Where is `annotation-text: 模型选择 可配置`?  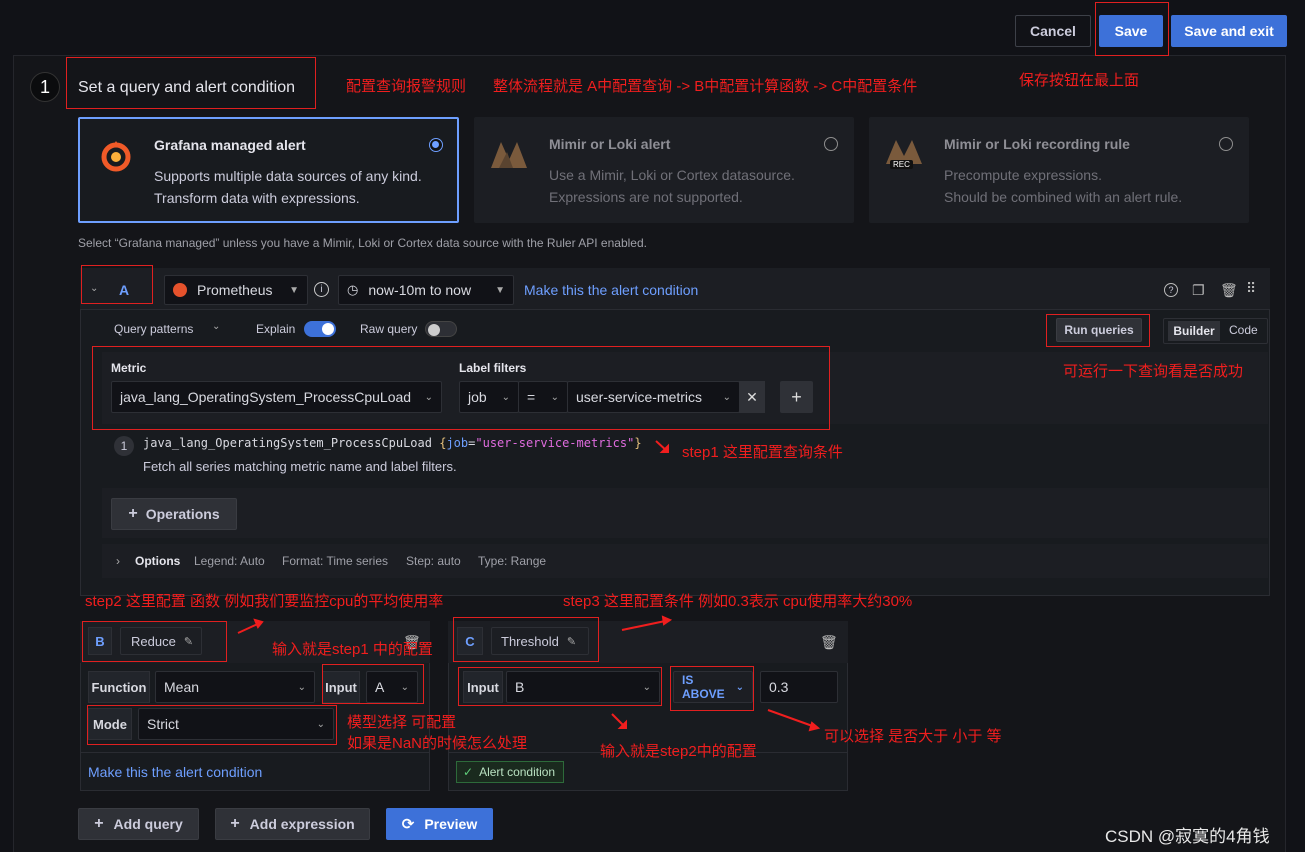
annotation-text: 模型选择 可配置 is located at coordinates (402, 722).